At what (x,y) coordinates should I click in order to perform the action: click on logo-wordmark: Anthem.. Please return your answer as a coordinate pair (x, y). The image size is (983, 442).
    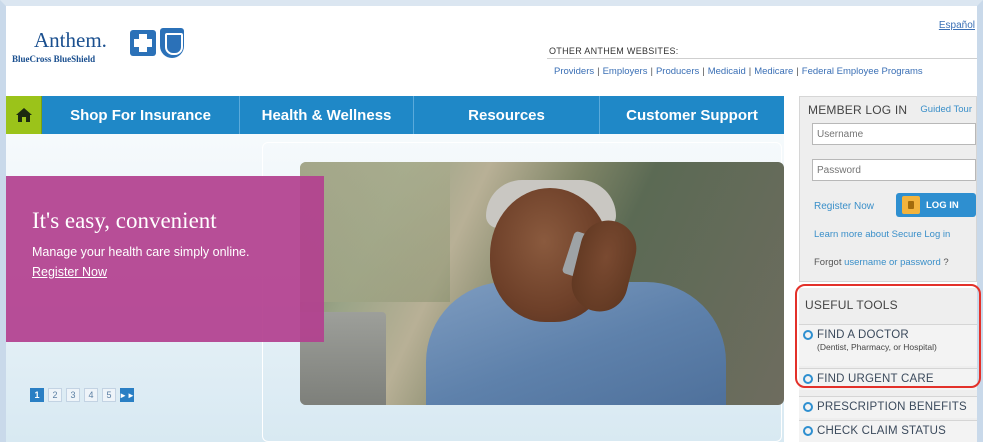
    Looking at the image, I should click on (70, 40).